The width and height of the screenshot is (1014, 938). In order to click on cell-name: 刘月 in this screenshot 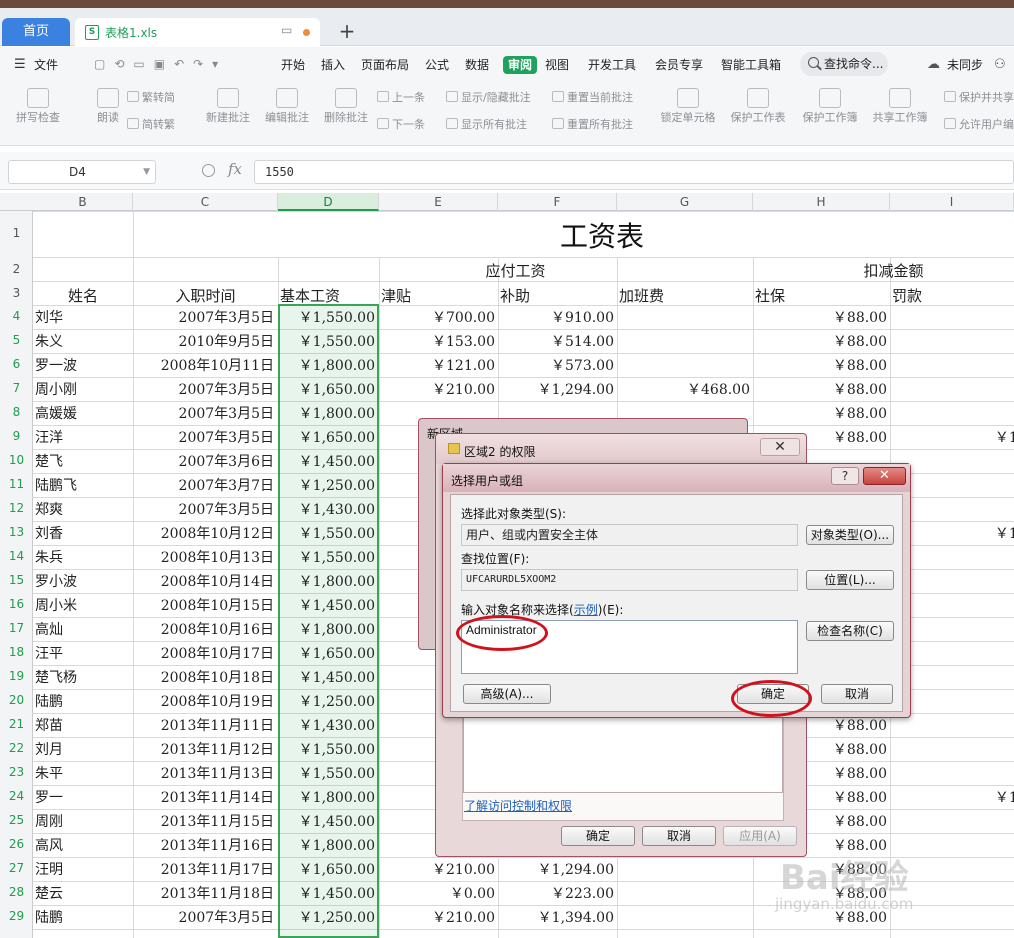, I will do `click(83, 750)`.